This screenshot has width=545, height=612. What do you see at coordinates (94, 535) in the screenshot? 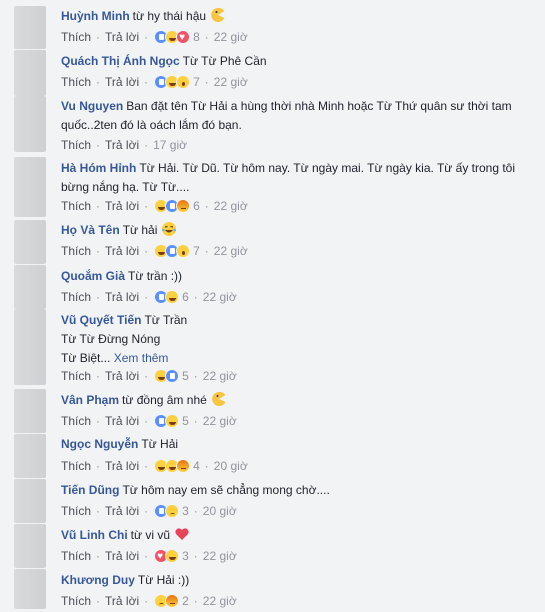
I see `commenter-name: Vũ Linh Chi` at bounding box center [94, 535].